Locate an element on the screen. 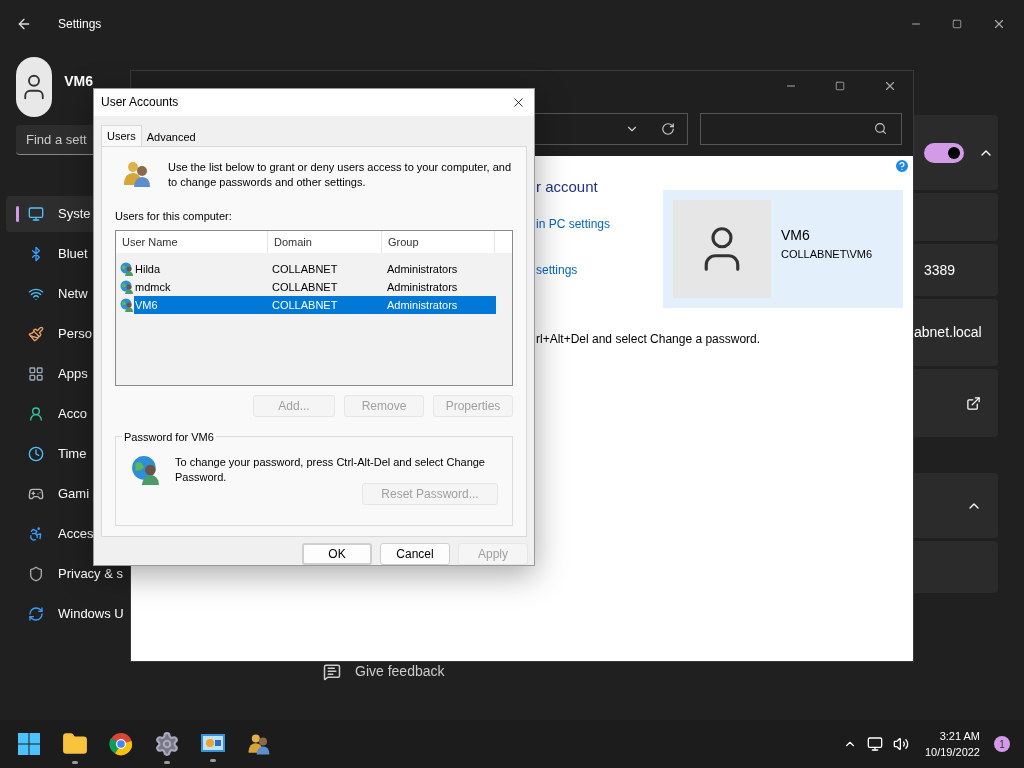 This screenshot has height=768, width=1024. table-cell-text: Hilda is located at coordinates (148, 270).